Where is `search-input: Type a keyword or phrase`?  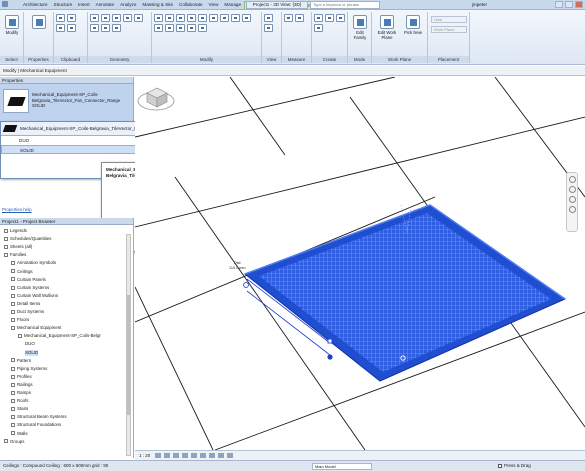 search-input: Type a keyword or phrase is located at coordinates (345, 5).